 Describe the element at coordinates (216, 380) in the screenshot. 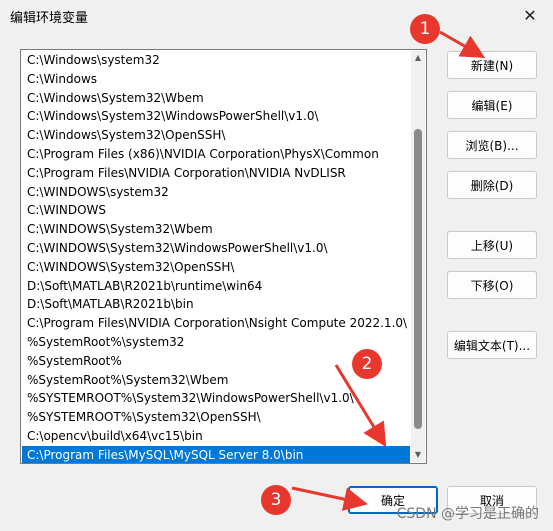

I see `path-item: %SystemRoot%\System32\Wbem` at that location.